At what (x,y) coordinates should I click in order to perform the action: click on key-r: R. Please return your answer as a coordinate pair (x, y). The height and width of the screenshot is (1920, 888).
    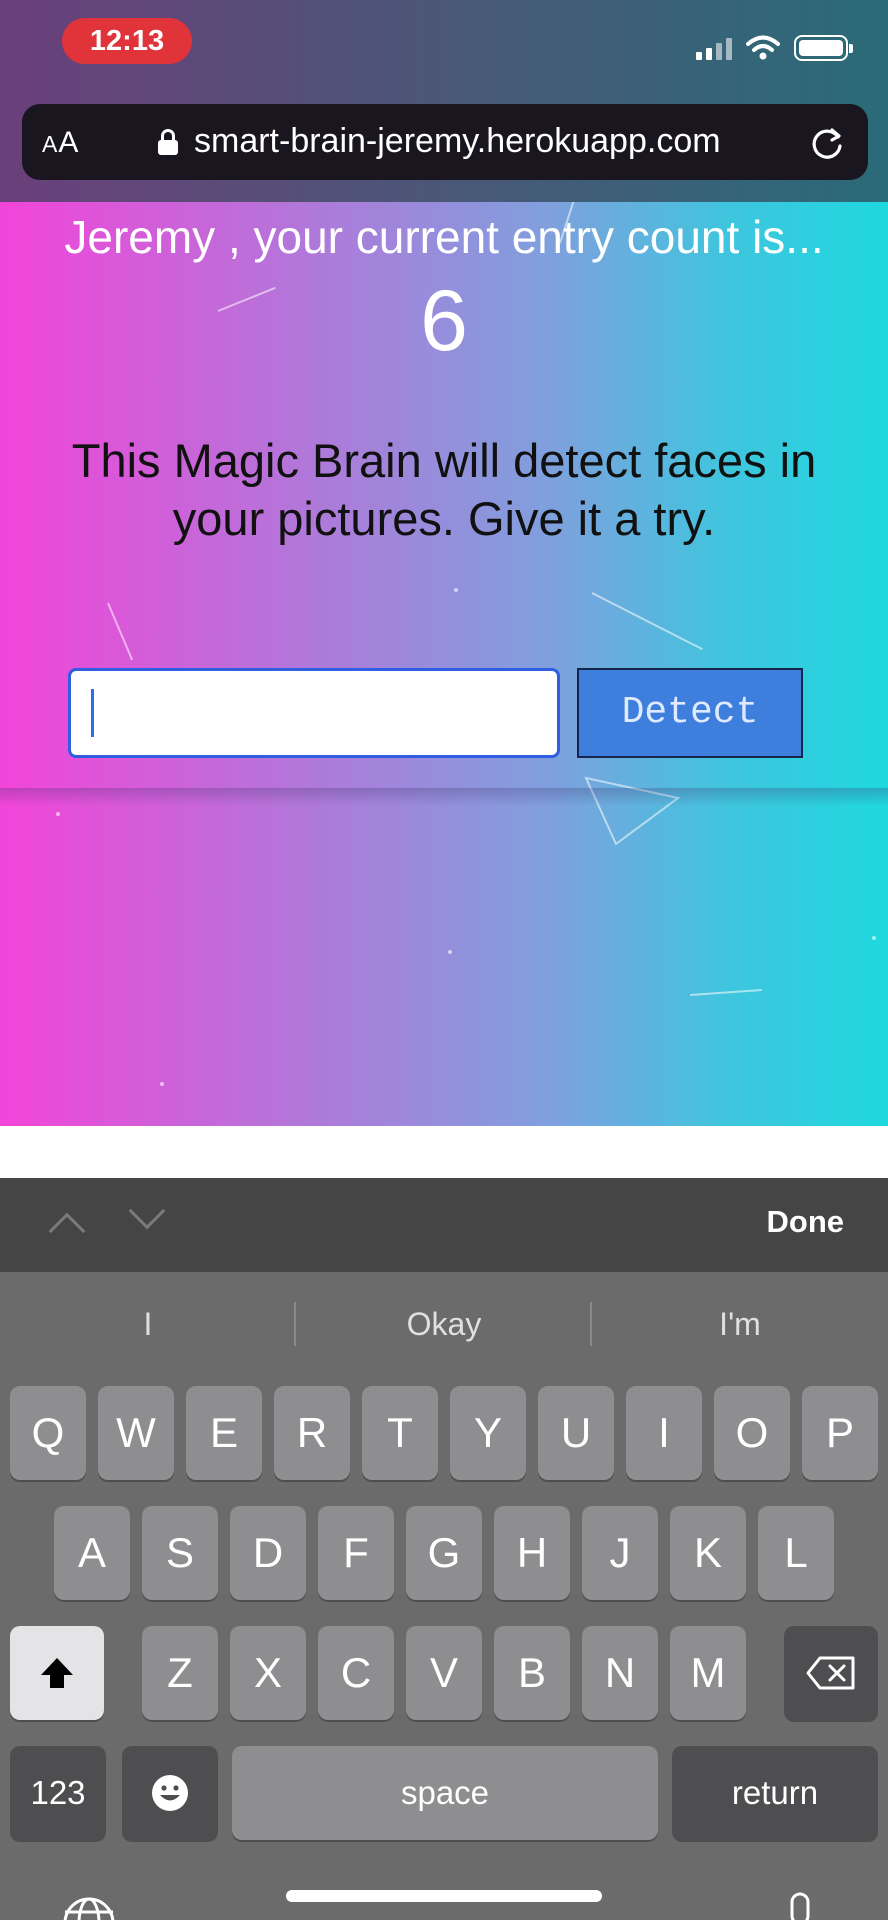
    Looking at the image, I should click on (312, 1433).